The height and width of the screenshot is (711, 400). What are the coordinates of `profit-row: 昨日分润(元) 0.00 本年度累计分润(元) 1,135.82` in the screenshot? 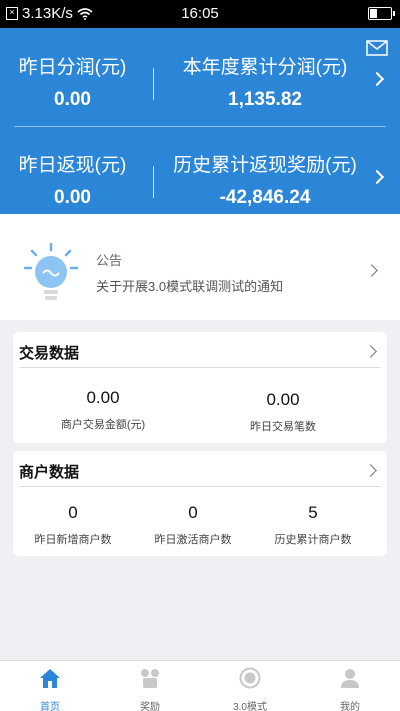 It's located at (200, 77).